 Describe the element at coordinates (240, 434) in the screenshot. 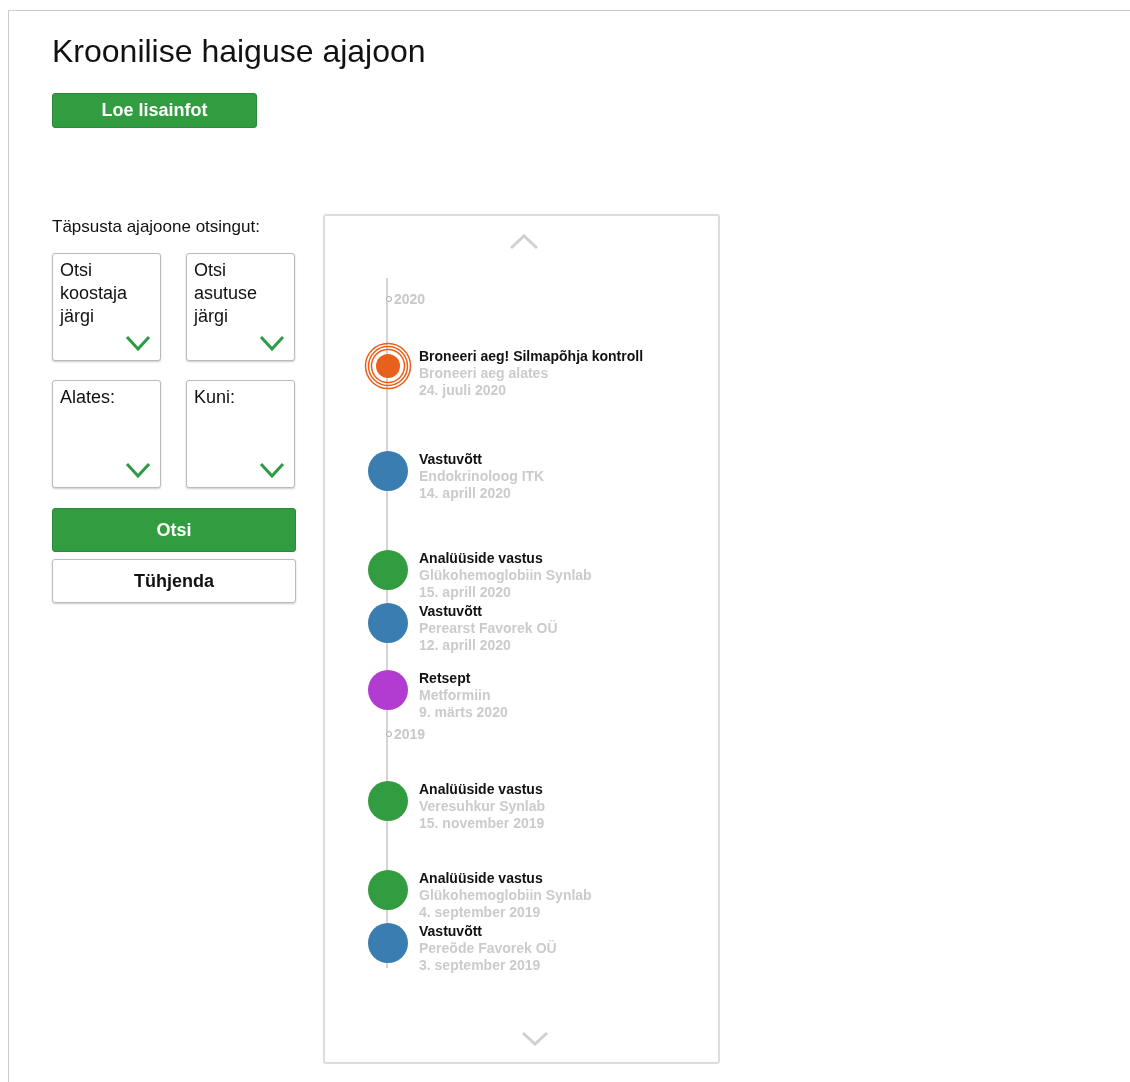

I see `filter-dropdown: Kuni:` at that location.